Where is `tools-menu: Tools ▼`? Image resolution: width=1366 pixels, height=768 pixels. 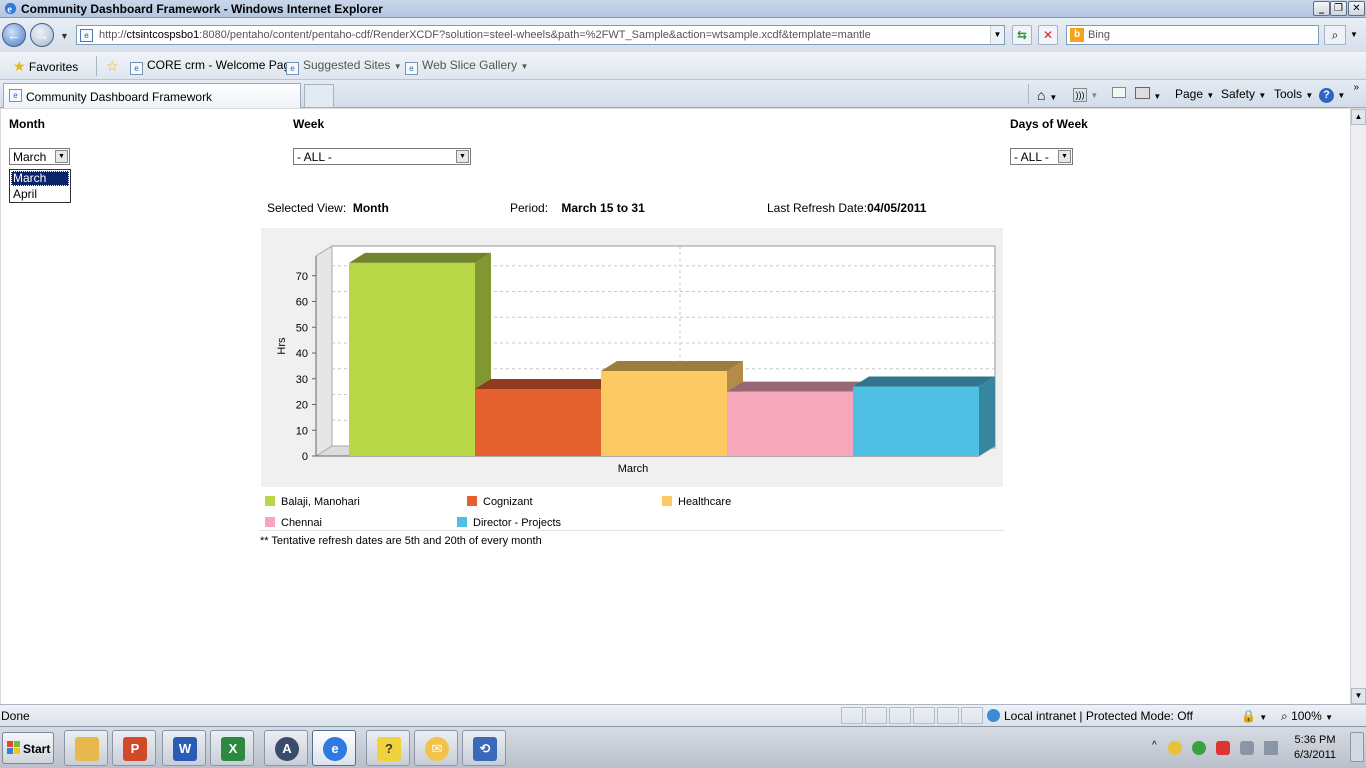 tools-menu: Tools ▼ is located at coordinates (1293, 94).